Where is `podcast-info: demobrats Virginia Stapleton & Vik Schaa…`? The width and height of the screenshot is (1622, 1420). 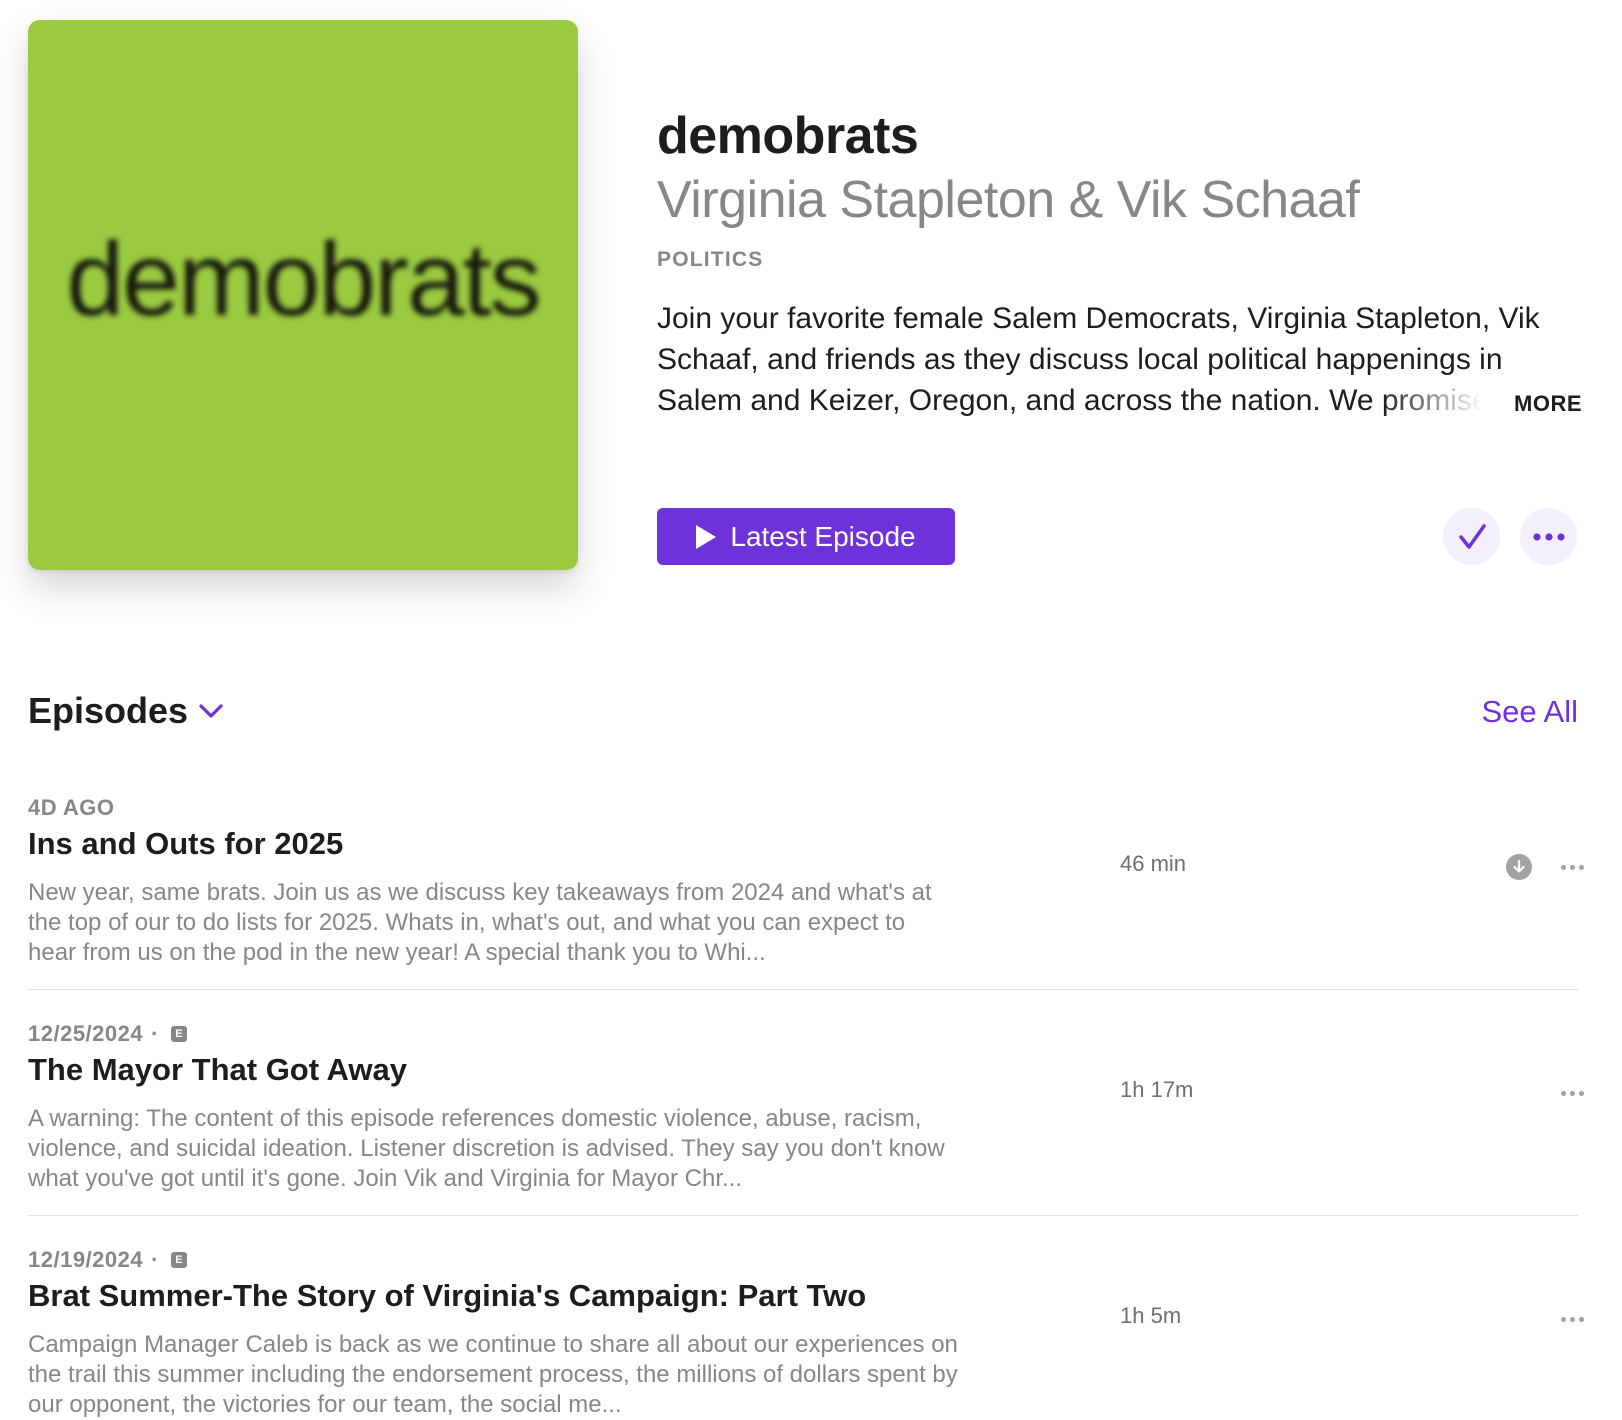 podcast-info: demobrats Virginia Stapleton & Vik Schaa… is located at coordinates (1119, 264).